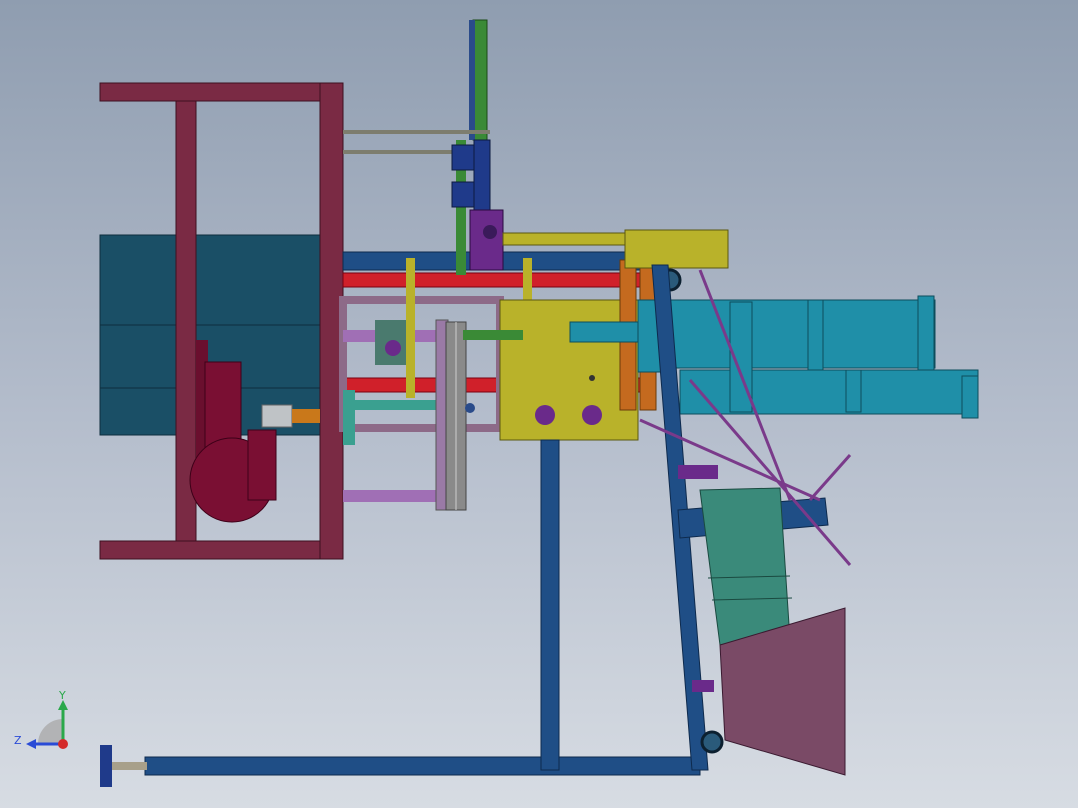  I want to click on strut-bracket, so click(698, 472).